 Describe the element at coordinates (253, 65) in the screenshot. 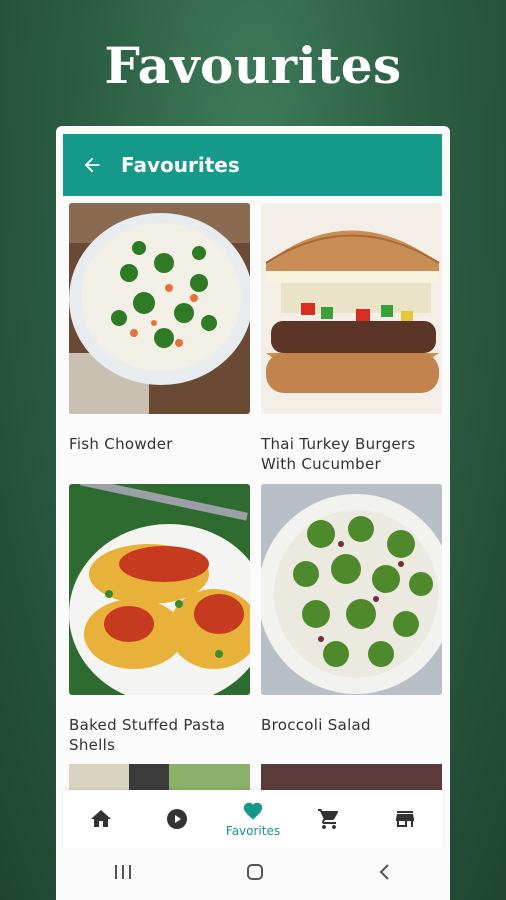

I see `promo-headline: Favourites` at that location.